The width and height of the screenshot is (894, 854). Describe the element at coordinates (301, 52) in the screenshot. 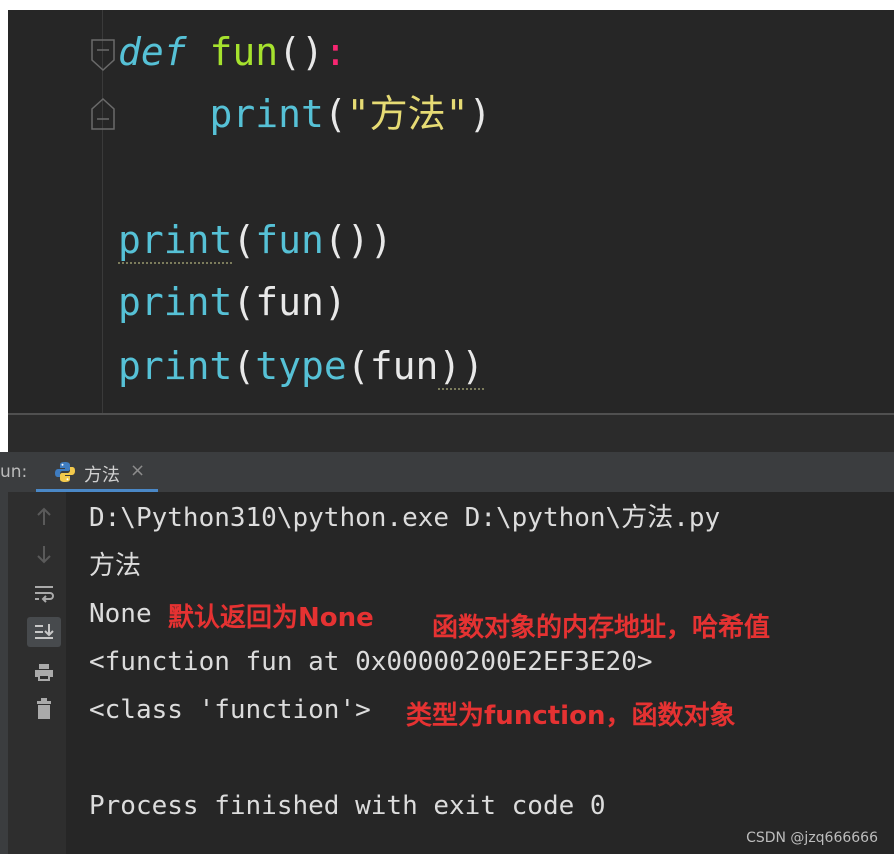

I see `parens: ()` at that location.